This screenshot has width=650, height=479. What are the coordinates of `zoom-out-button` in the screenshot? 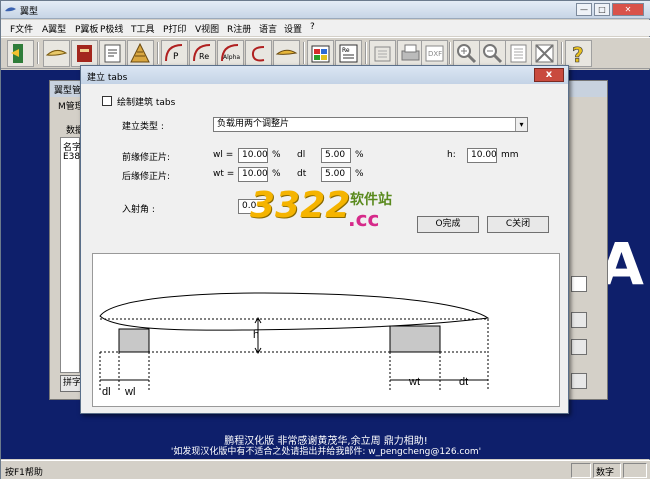 It's located at (492, 53).